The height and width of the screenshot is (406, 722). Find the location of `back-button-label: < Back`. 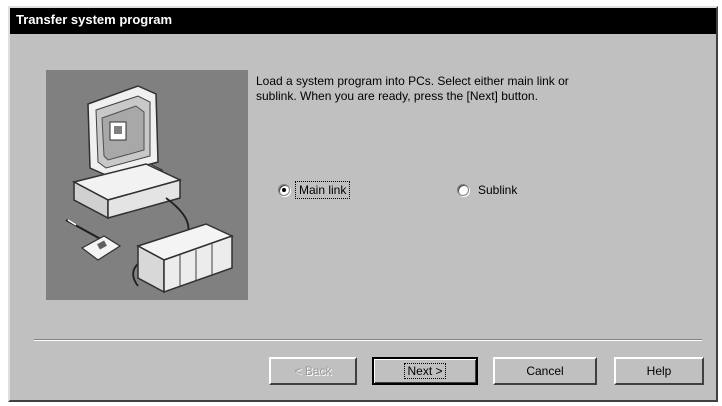

back-button-label: < Back is located at coordinates (313, 371).